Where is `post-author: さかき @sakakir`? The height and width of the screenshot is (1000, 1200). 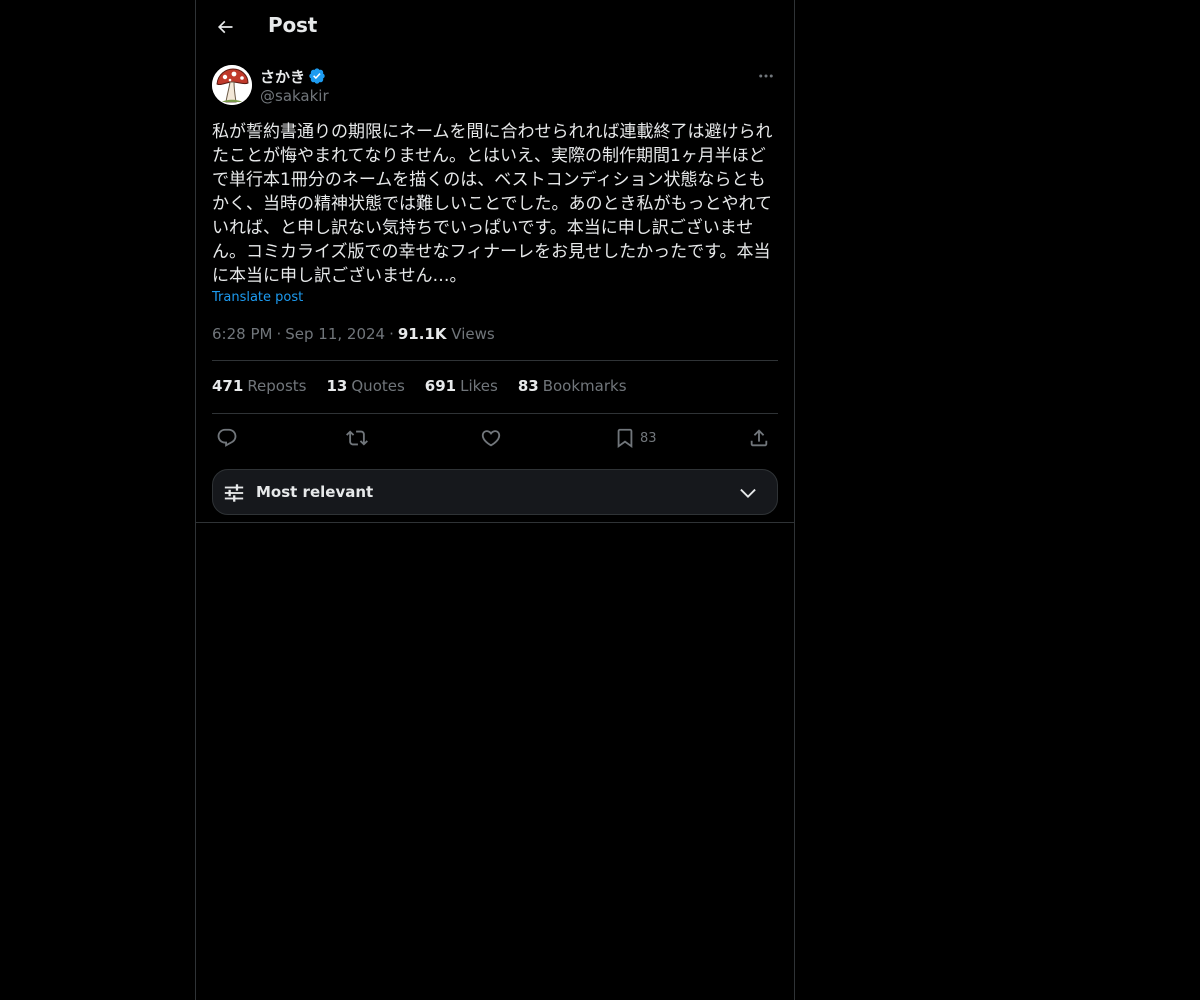 post-author: さかき @sakakir is located at coordinates (495, 86).